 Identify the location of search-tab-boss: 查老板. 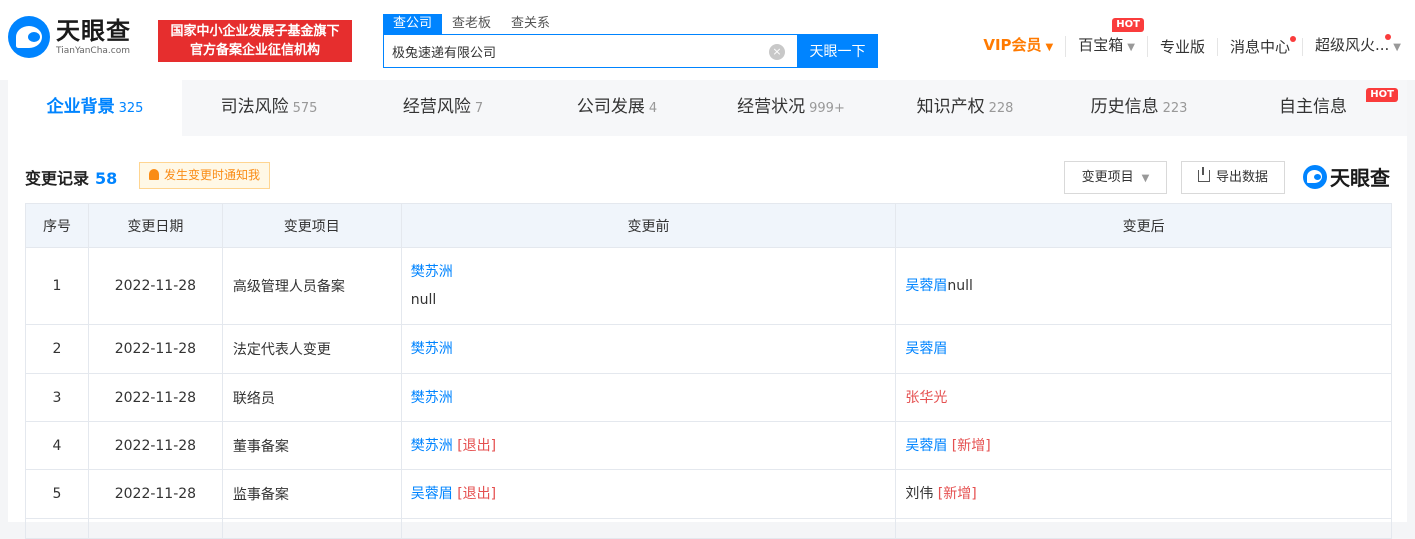
(471, 24).